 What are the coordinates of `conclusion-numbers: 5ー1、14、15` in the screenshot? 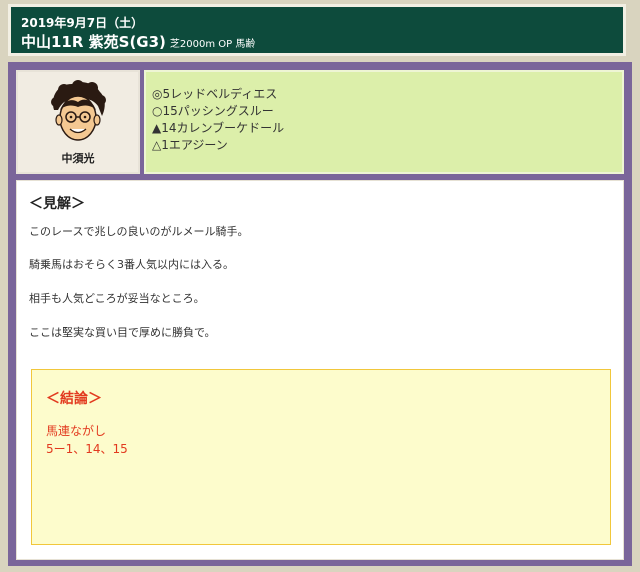 It's located at (87, 449).